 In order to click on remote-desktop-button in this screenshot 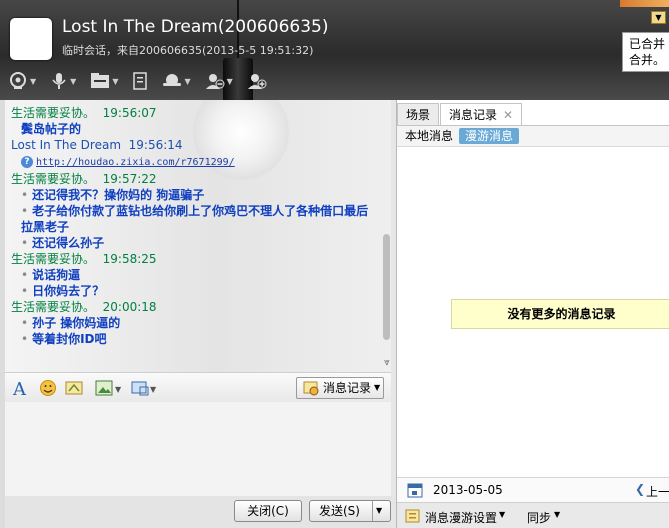, I will do `click(140, 81)`.